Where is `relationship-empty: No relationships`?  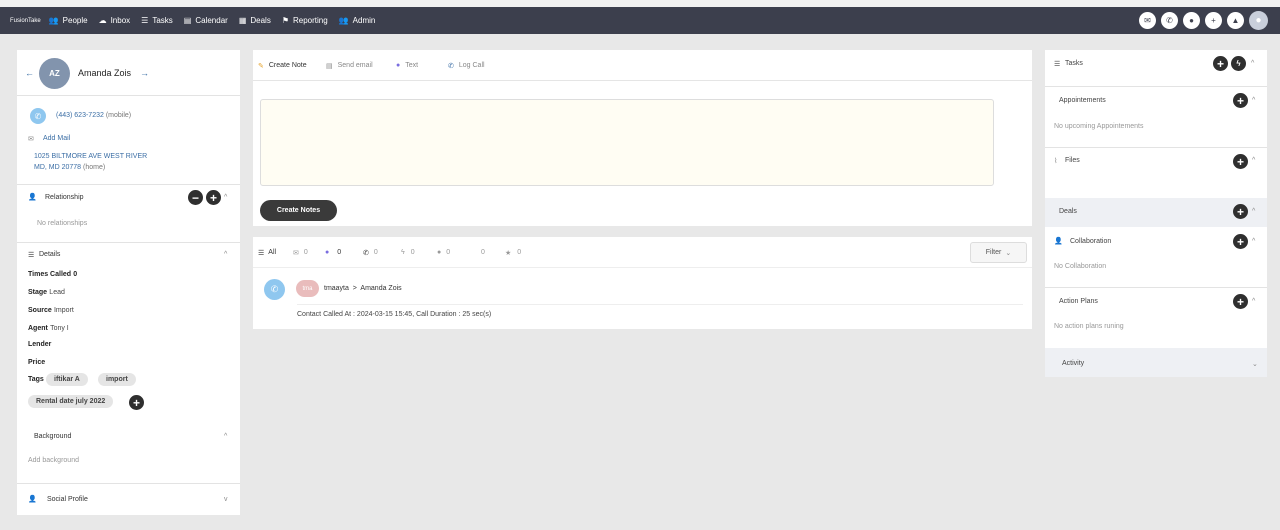 relationship-empty: No relationships is located at coordinates (62, 223).